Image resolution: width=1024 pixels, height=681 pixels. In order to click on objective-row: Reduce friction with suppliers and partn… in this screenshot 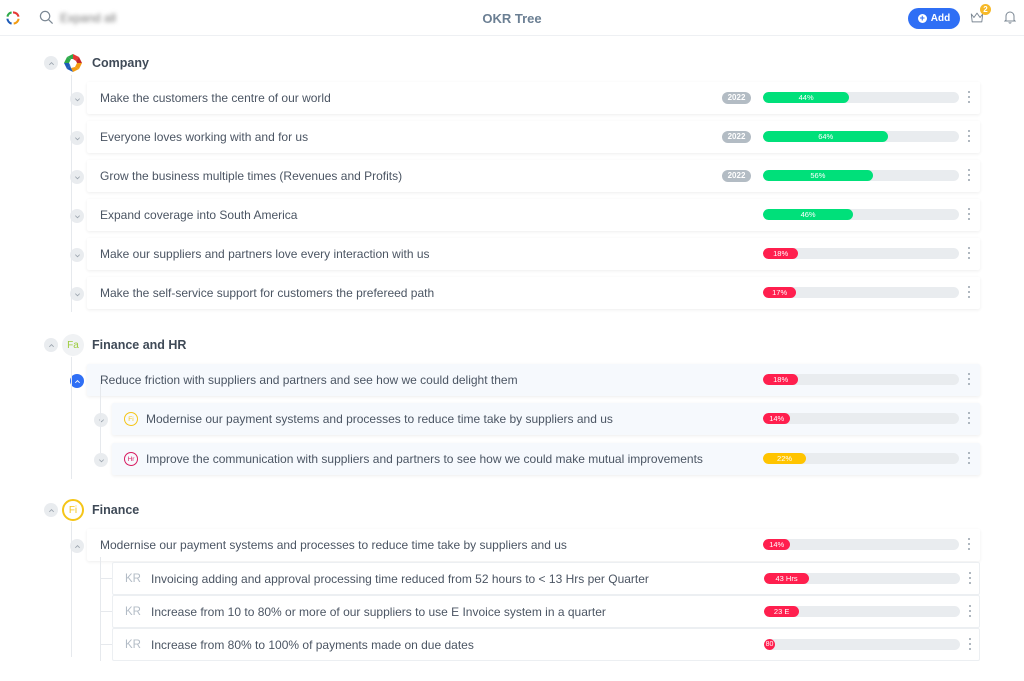, I will do `click(533, 380)`.